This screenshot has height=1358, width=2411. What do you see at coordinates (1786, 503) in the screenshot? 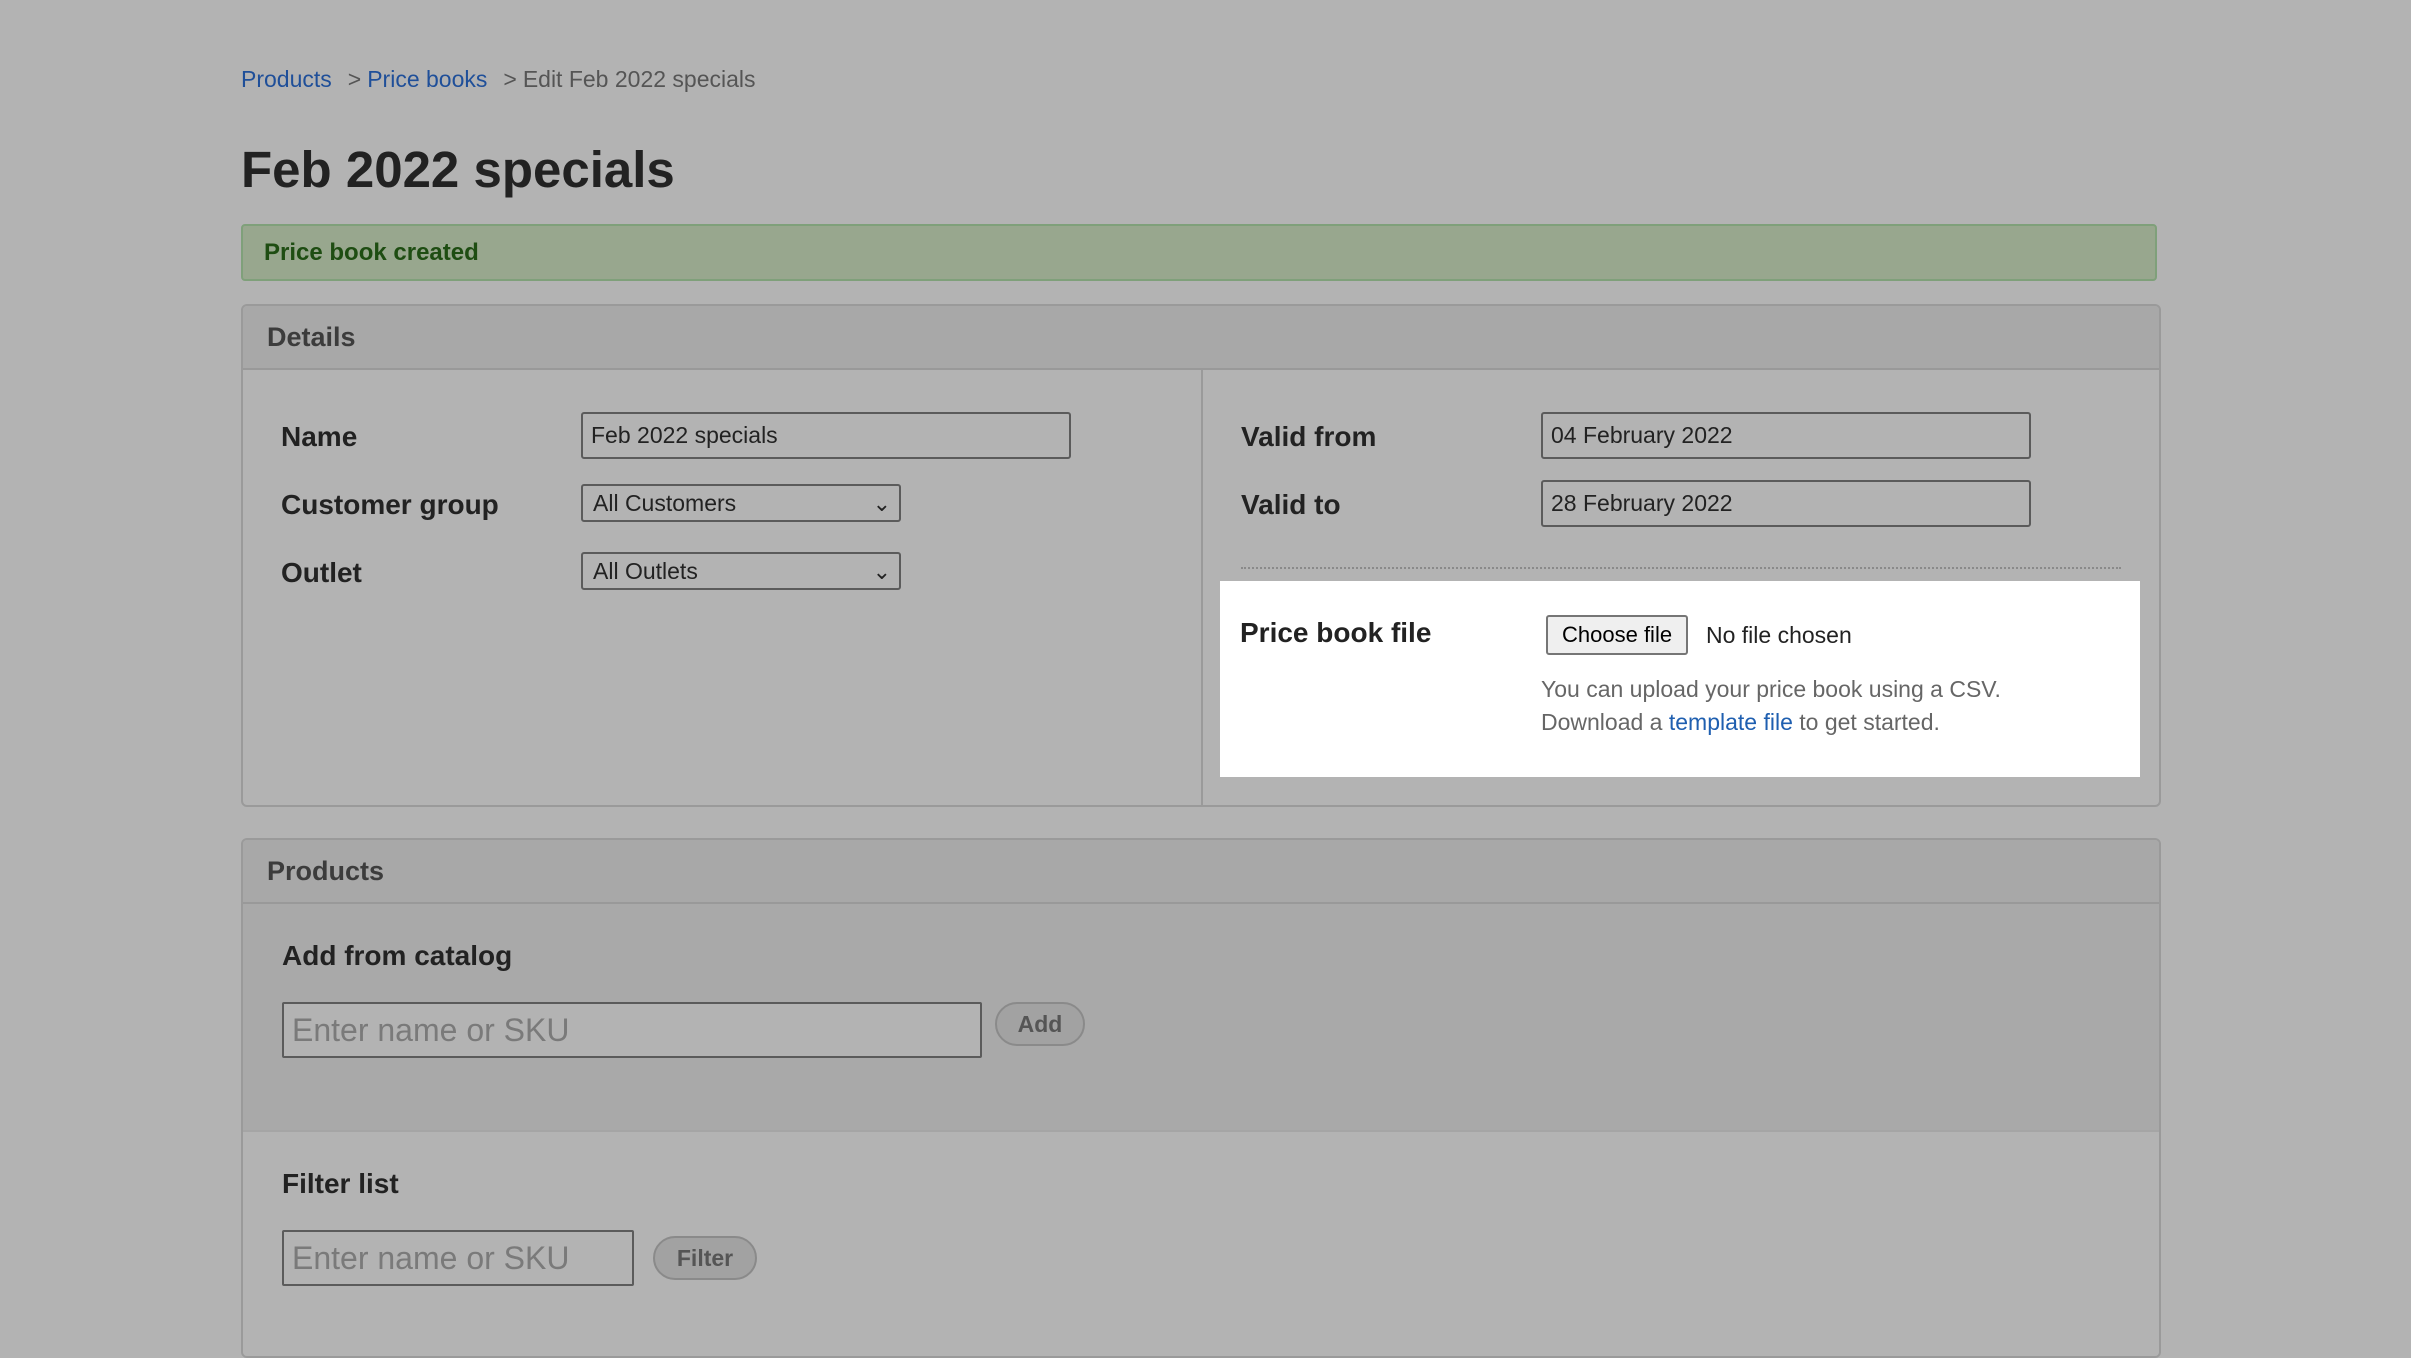
I see `valid-to-input` at bounding box center [1786, 503].